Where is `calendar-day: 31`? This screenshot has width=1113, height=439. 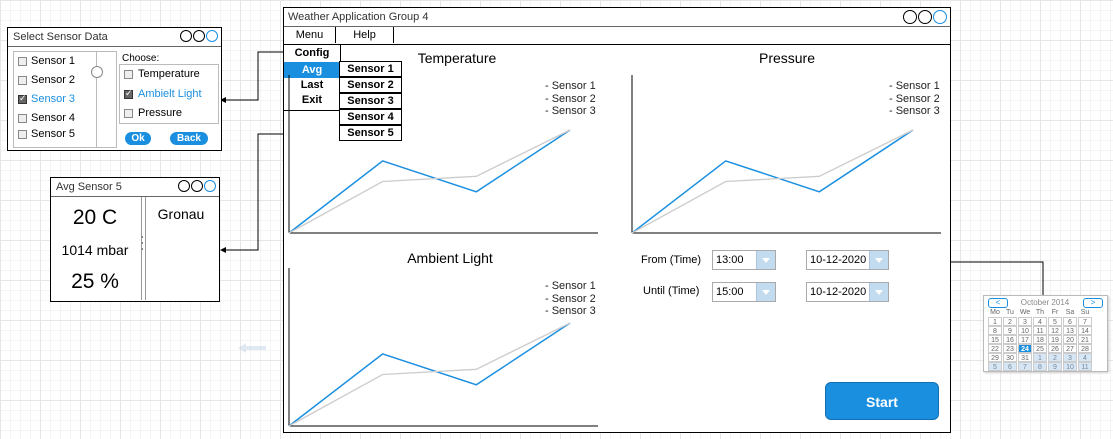 calendar-day: 31 is located at coordinates (1025, 357).